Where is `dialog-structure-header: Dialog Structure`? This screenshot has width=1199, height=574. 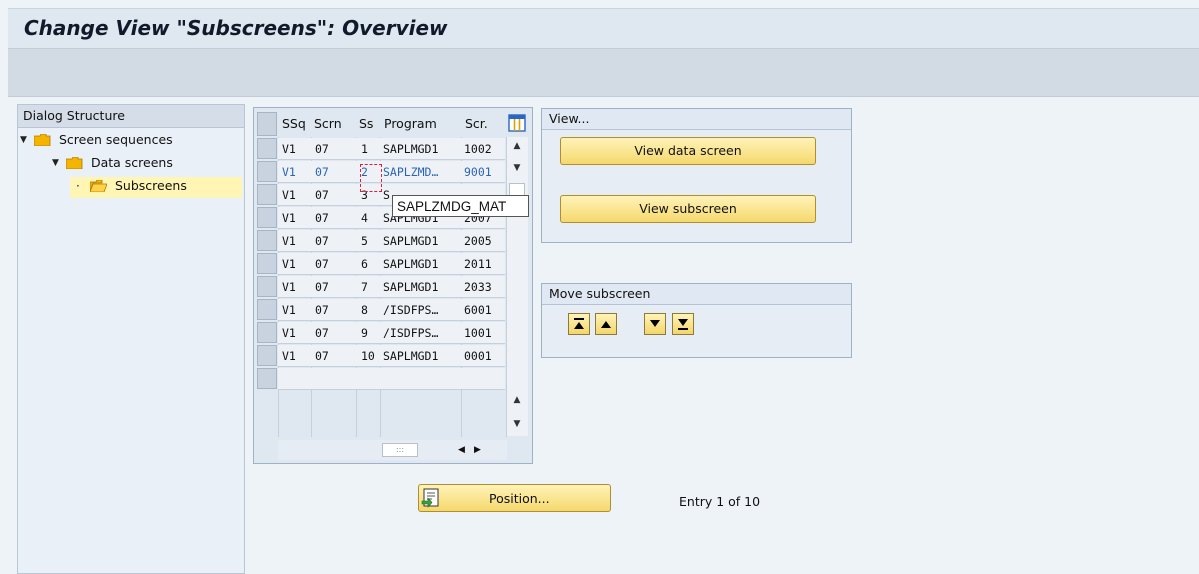
dialog-structure-header: Dialog Structure is located at coordinates (131, 116).